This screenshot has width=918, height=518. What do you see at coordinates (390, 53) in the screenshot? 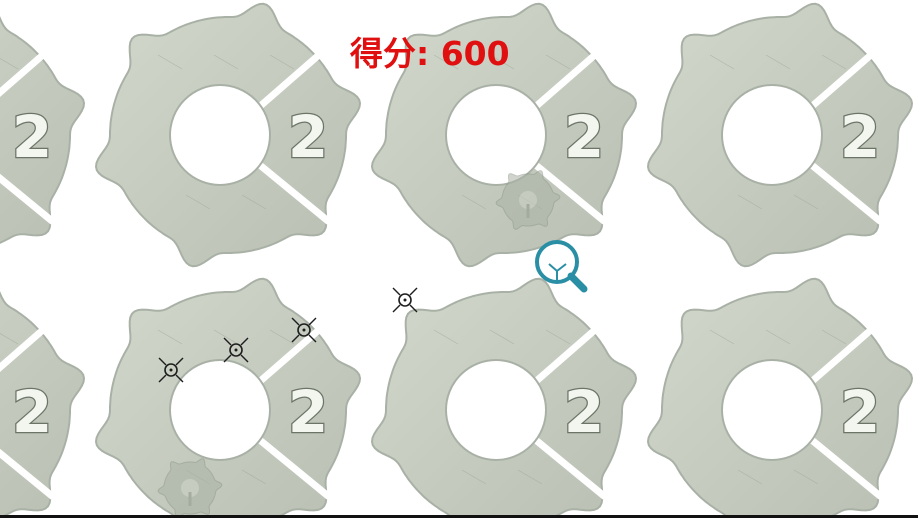
I see `score-label: 得分:` at bounding box center [390, 53].